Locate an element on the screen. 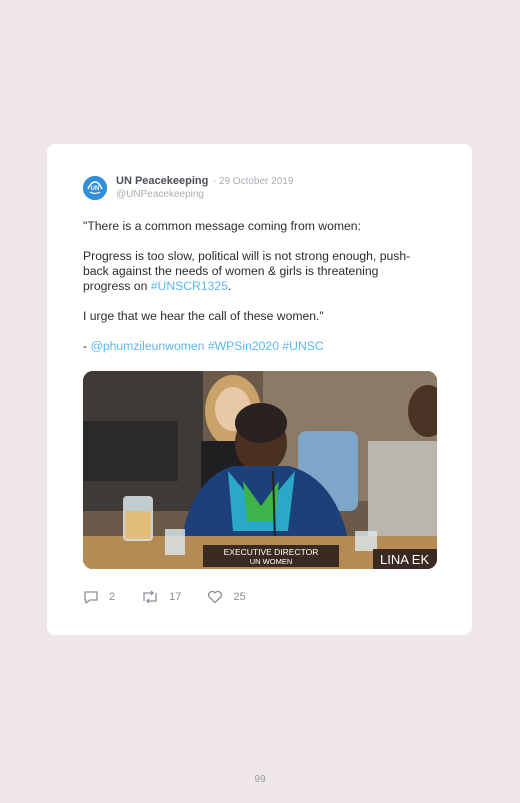 Image resolution: width=520 pixels, height=803 pixels. svg-text: UN is located at coordinates (95, 189).